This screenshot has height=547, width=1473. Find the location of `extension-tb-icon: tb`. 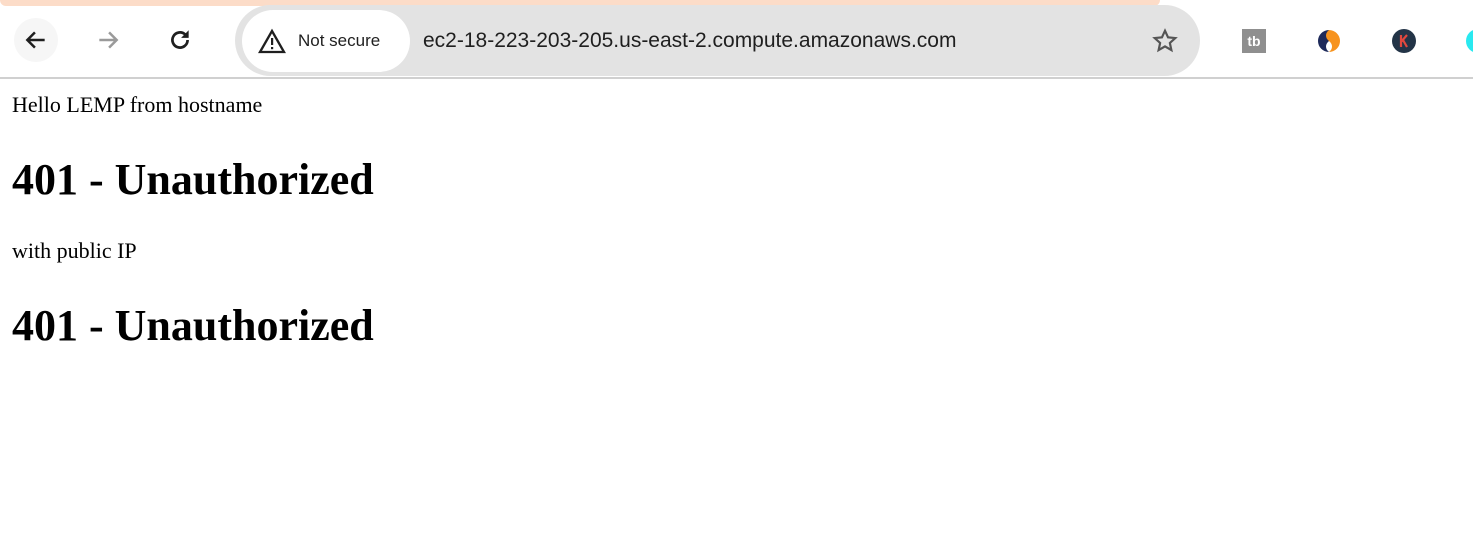

extension-tb-icon: tb is located at coordinates (1254, 41).